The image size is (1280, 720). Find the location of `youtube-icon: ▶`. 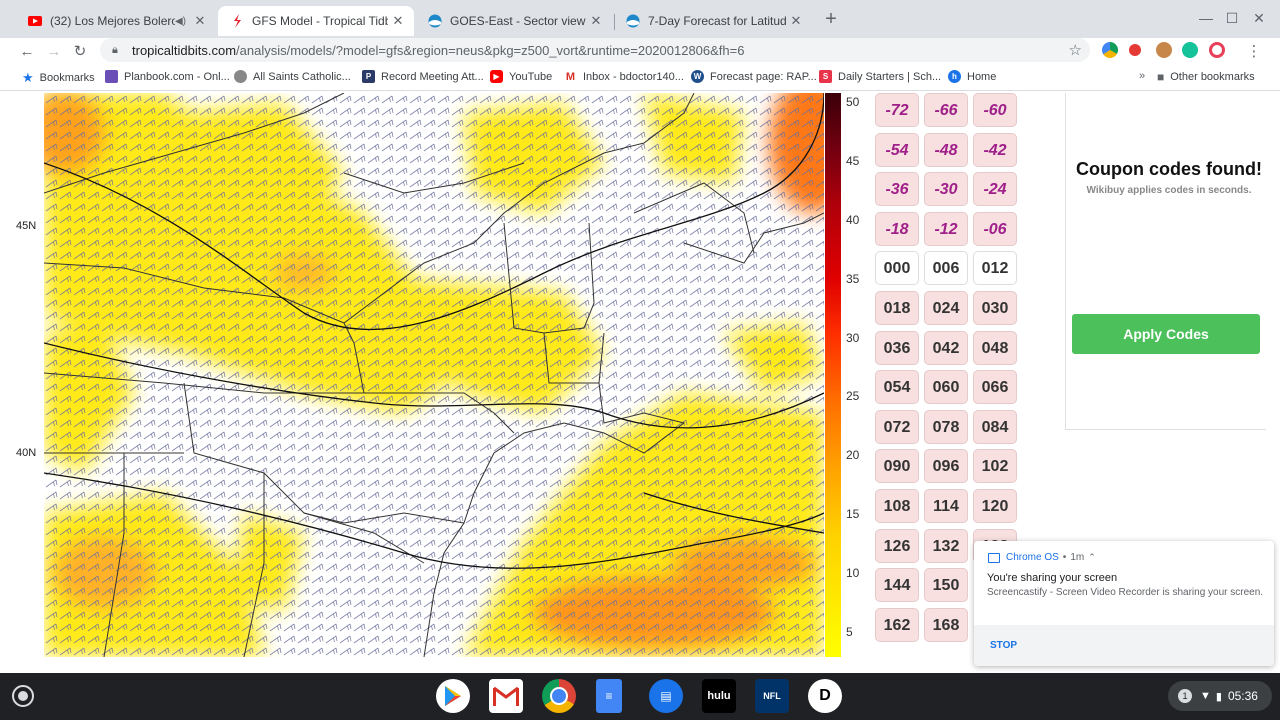

youtube-icon: ▶ is located at coordinates (496, 76).